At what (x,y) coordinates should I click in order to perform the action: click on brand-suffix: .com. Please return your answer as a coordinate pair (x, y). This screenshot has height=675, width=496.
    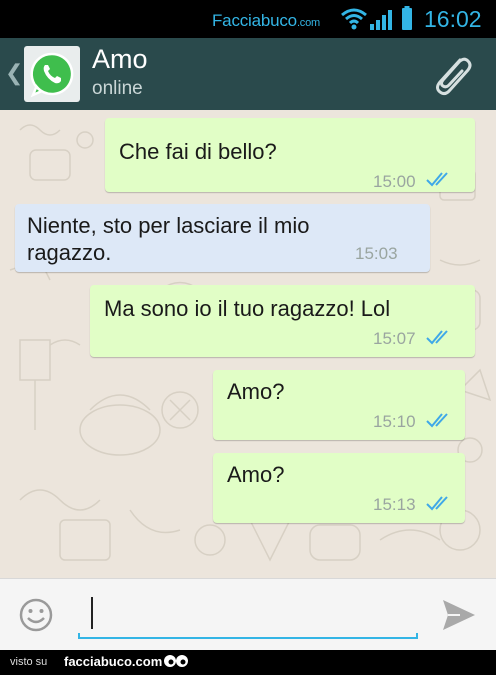
    Looking at the image, I should click on (308, 23).